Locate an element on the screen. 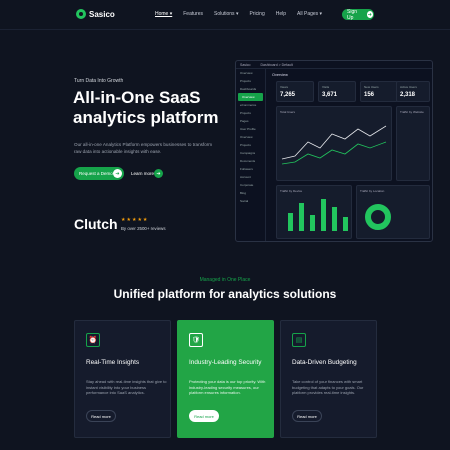 This screenshot has width=450, height=450. ledger-icon: ▤ is located at coordinates (299, 340).